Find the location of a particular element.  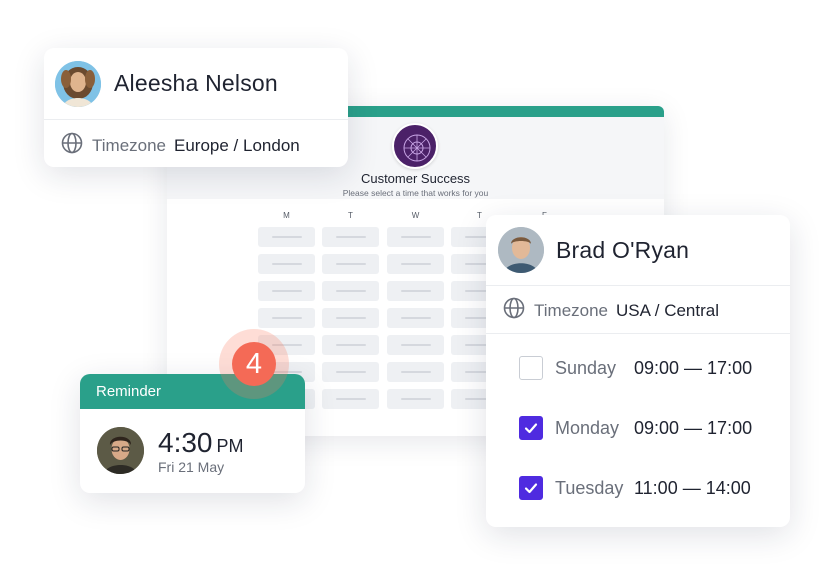

schedule-row-tuesday: Tuesday 11:00 — 14:00 is located at coordinates (635, 488).